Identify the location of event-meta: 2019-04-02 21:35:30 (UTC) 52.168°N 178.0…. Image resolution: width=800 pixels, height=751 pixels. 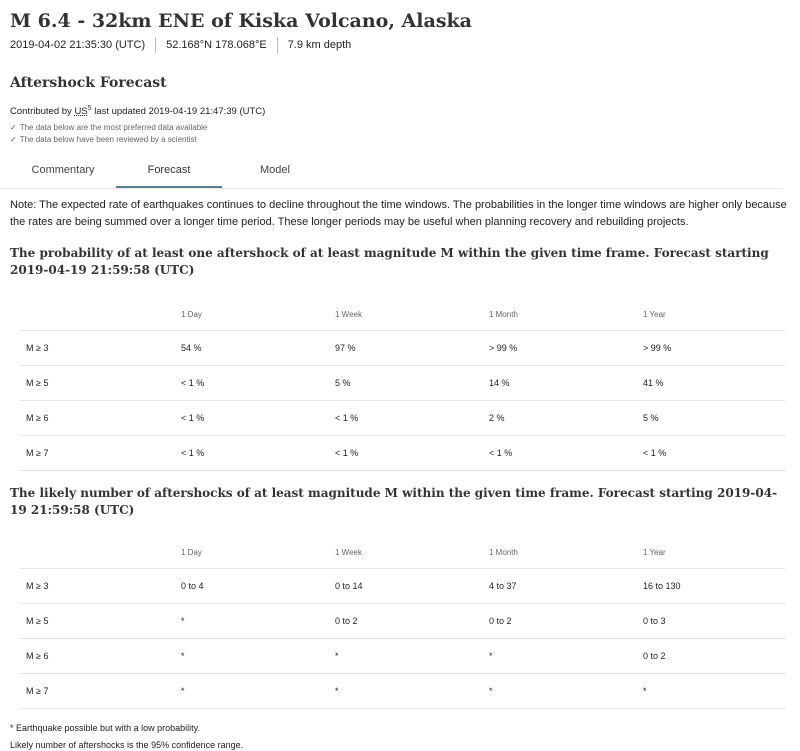
(400, 45).